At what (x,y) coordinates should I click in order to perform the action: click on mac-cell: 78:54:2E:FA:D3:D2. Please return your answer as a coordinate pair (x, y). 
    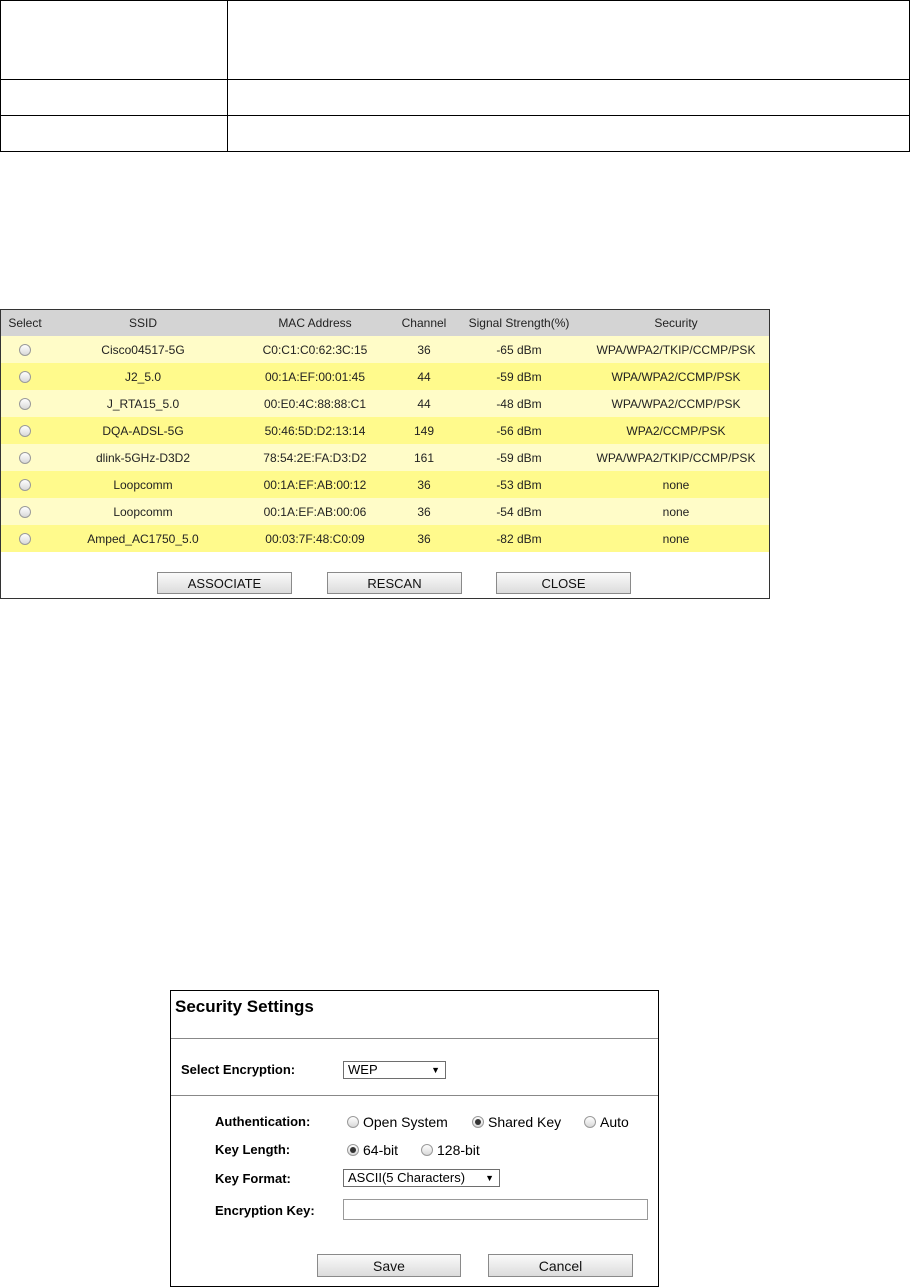
    Looking at the image, I should click on (315, 457).